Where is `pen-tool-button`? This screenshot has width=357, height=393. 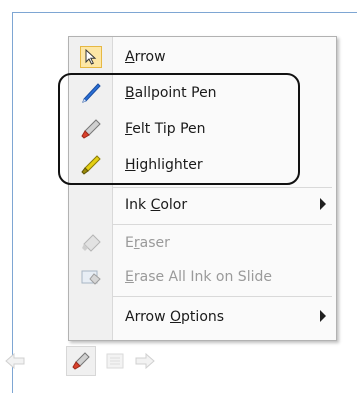 pen-tool-button is located at coordinates (81, 361).